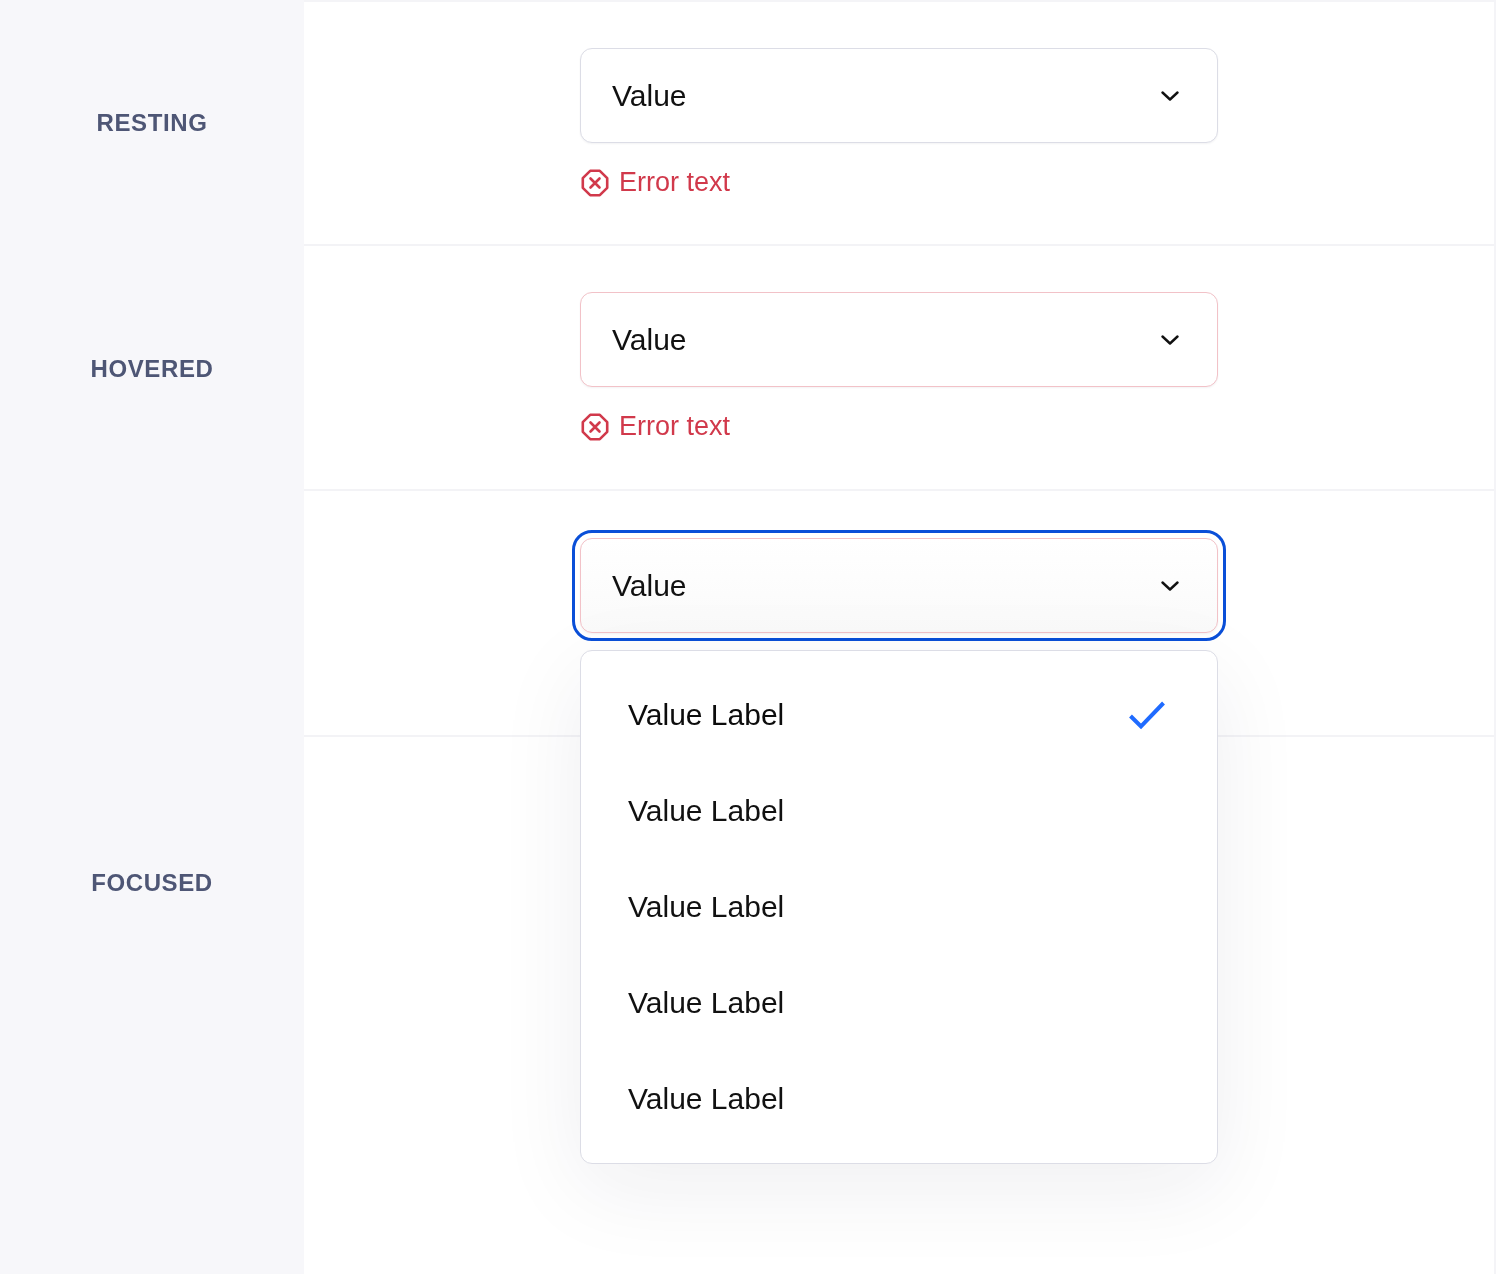  What do you see at coordinates (152, 123) in the screenshot?
I see `state-label: RESTING` at bounding box center [152, 123].